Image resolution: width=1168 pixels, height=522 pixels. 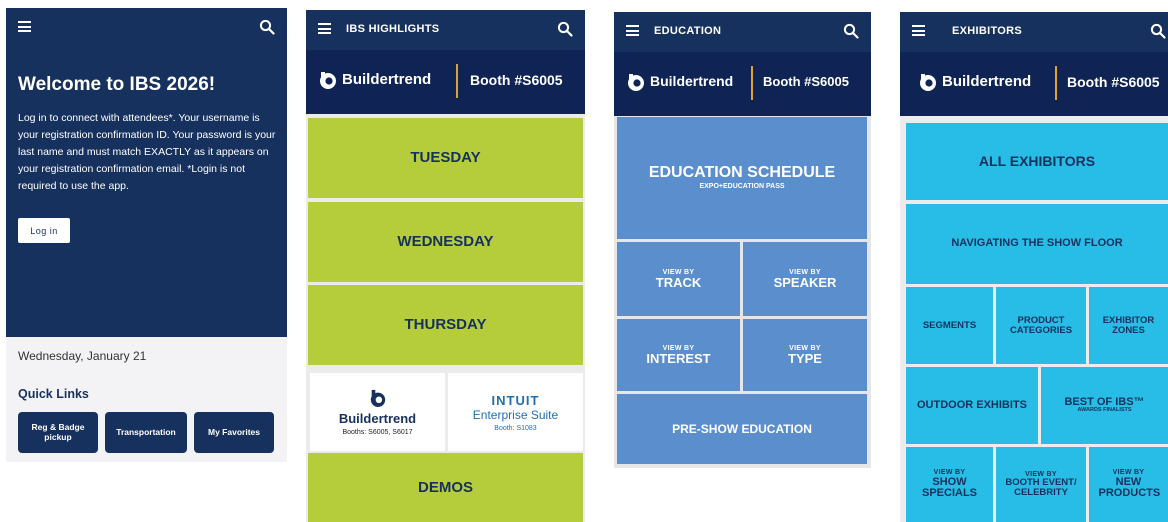 What do you see at coordinates (688, 31) in the screenshot?
I see `page-title: EDUCATION` at bounding box center [688, 31].